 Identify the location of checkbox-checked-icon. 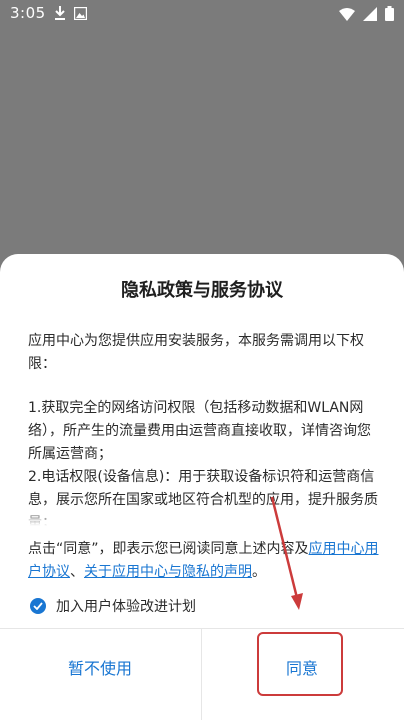
(38, 606).